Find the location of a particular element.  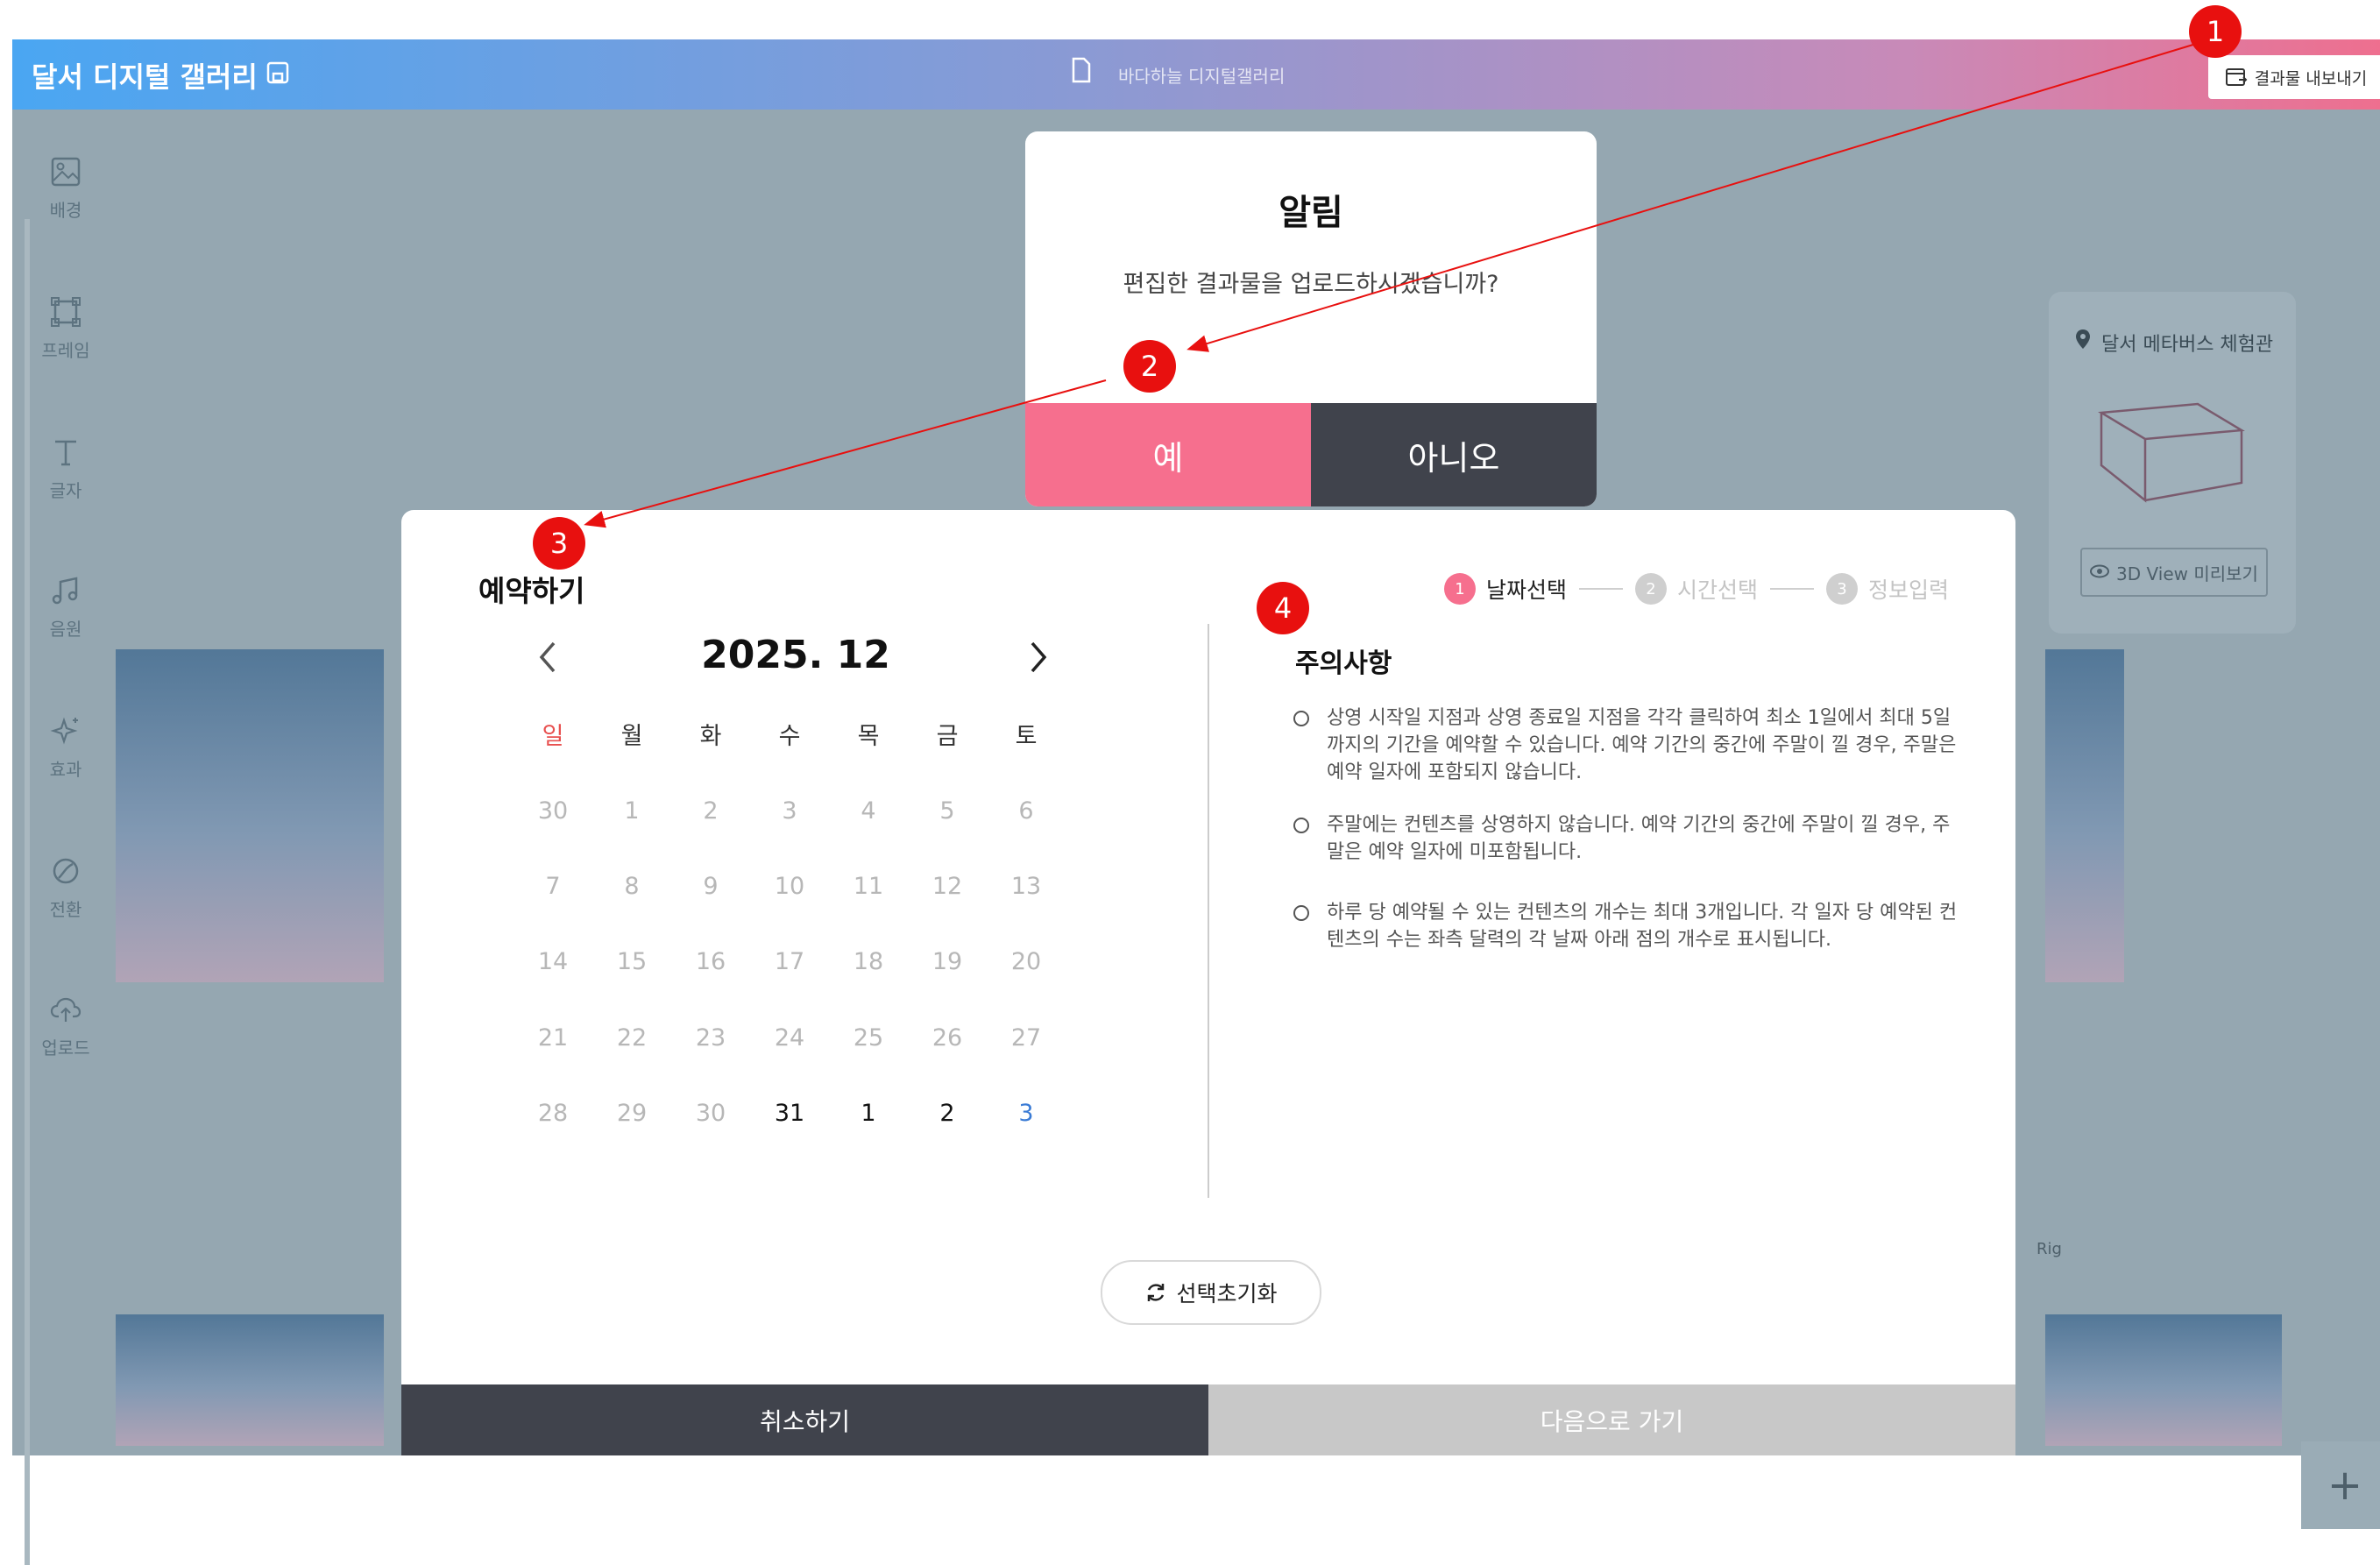

alert-dialog: 알림 편집한 결과물을 업로드하시겠습니까? 예 아니오 is located at coordinates (1311, 318).